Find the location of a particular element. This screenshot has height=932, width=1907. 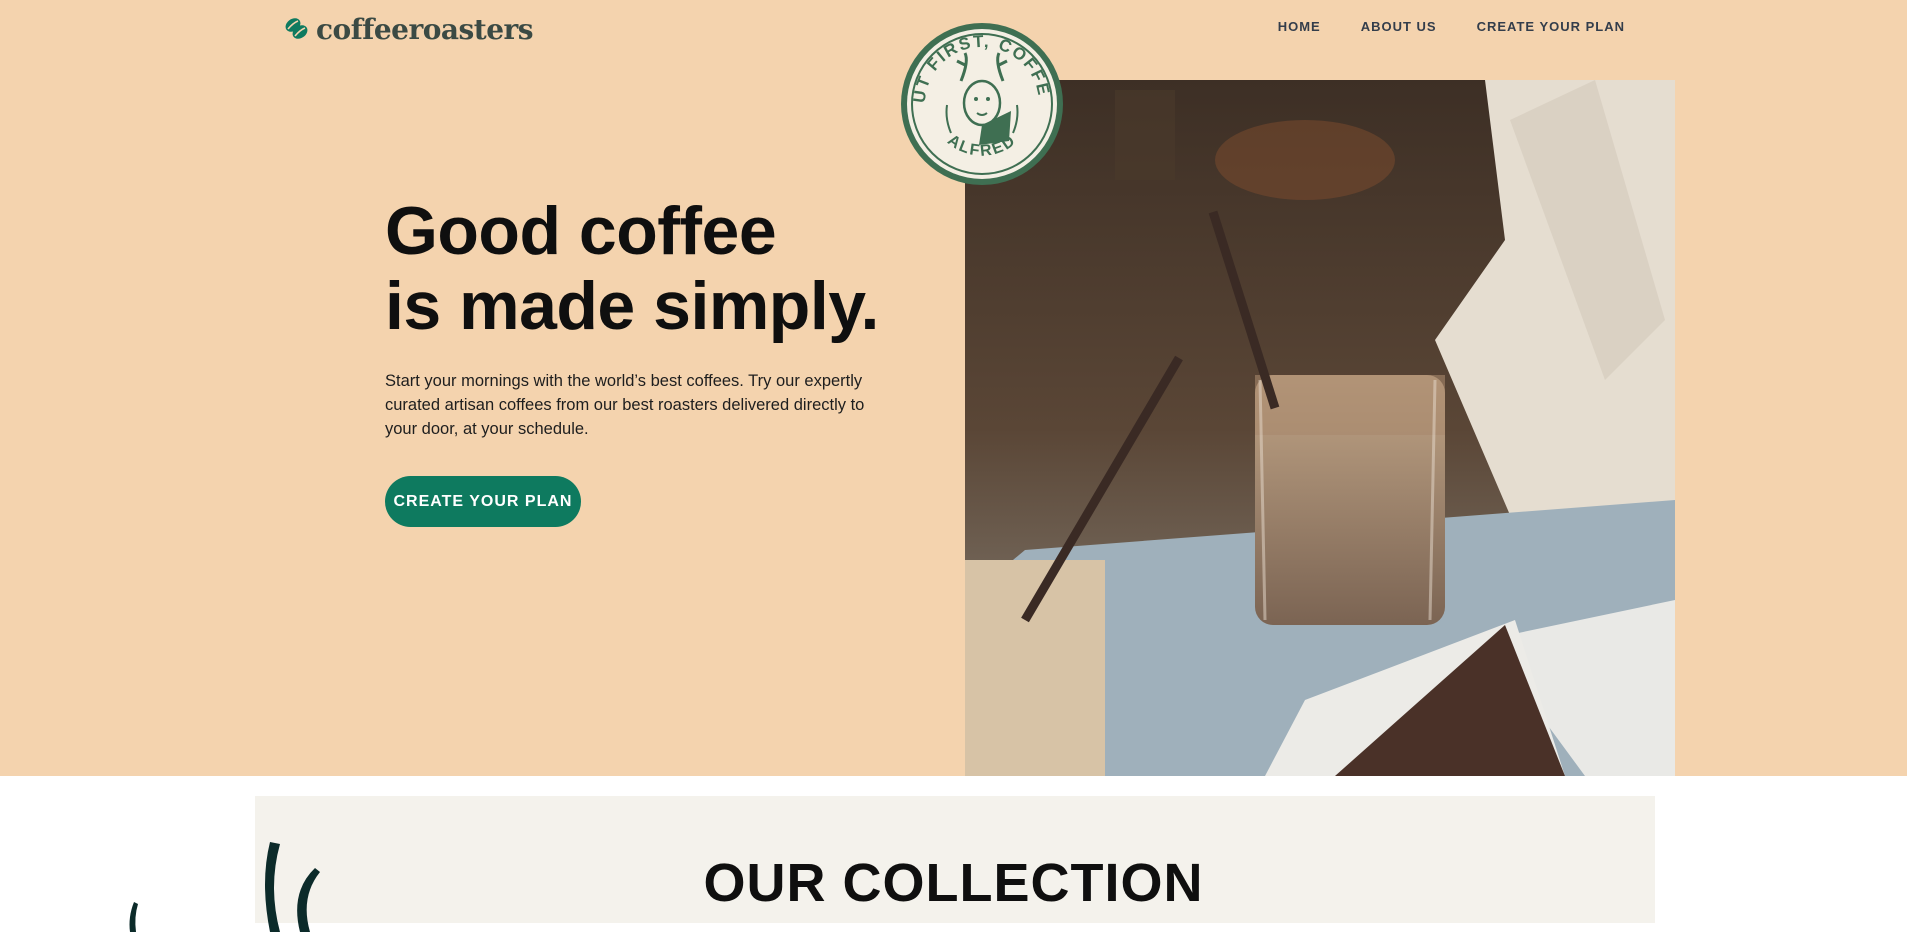

nav-create-plan: CREATE YOUR PLAN is located at coordinates (1551, 26).